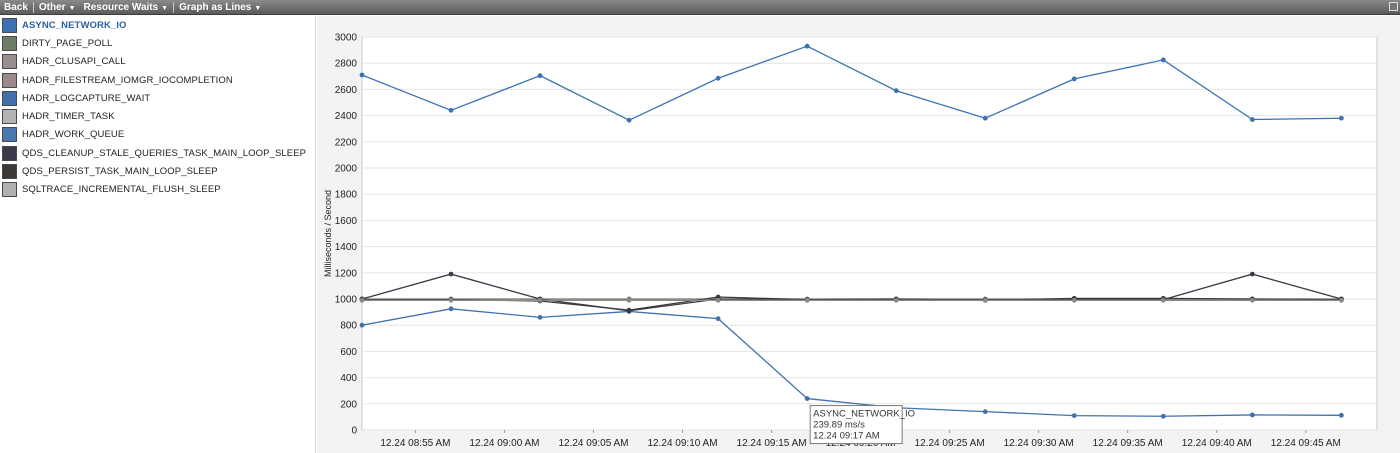 This screenshot has width=1400, height=453. Describe the element at coordinates (52, 7) in the screenshot. I see `other-menu-label: Other` at that location.